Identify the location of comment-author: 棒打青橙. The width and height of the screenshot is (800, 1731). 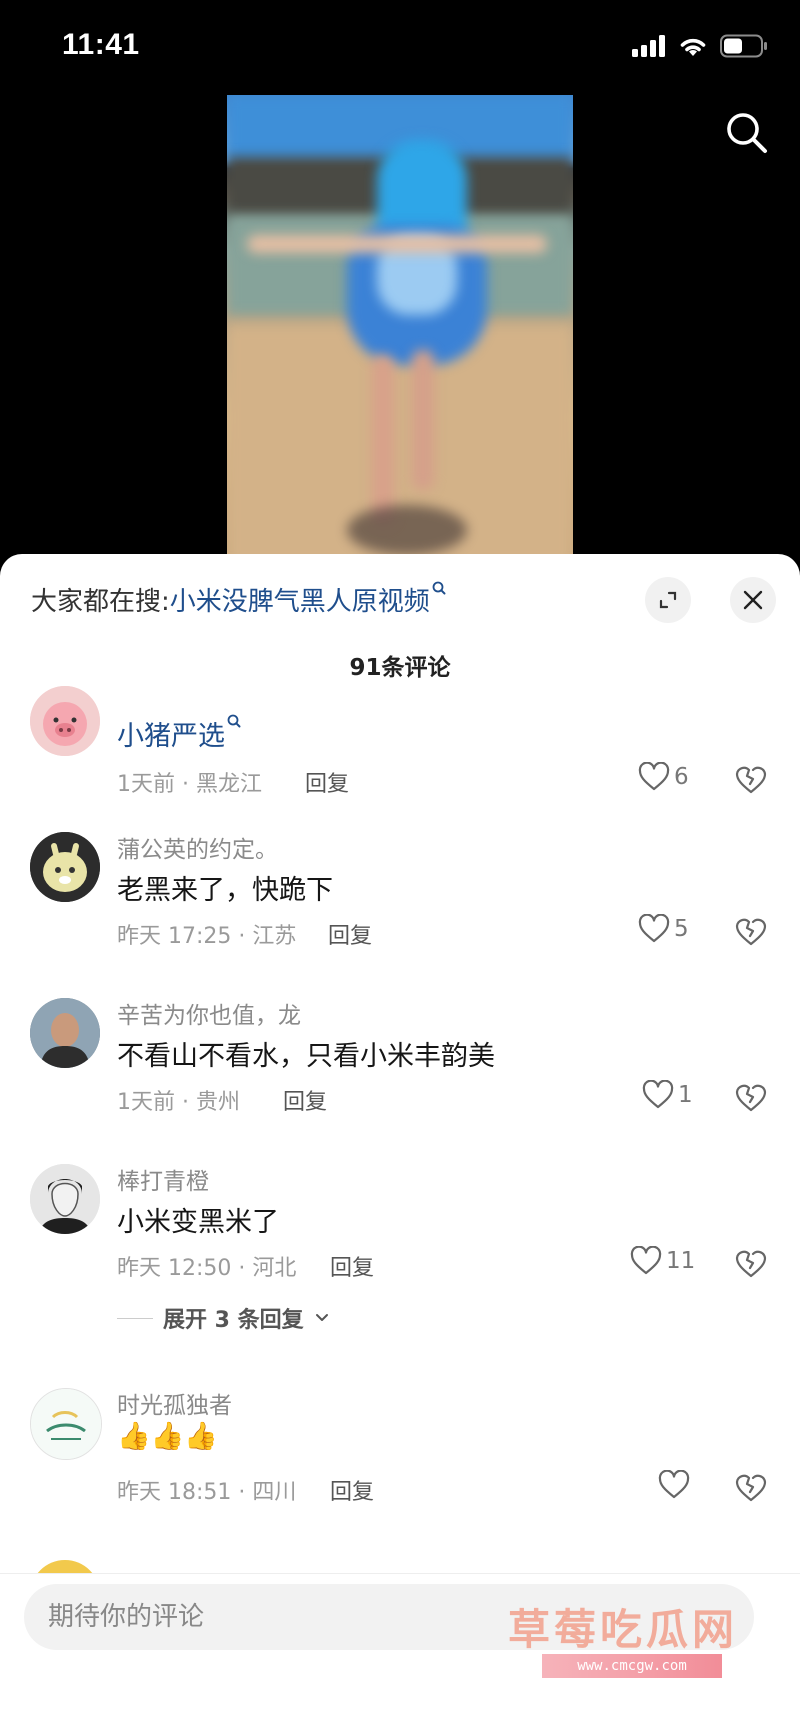
(163, 1179).